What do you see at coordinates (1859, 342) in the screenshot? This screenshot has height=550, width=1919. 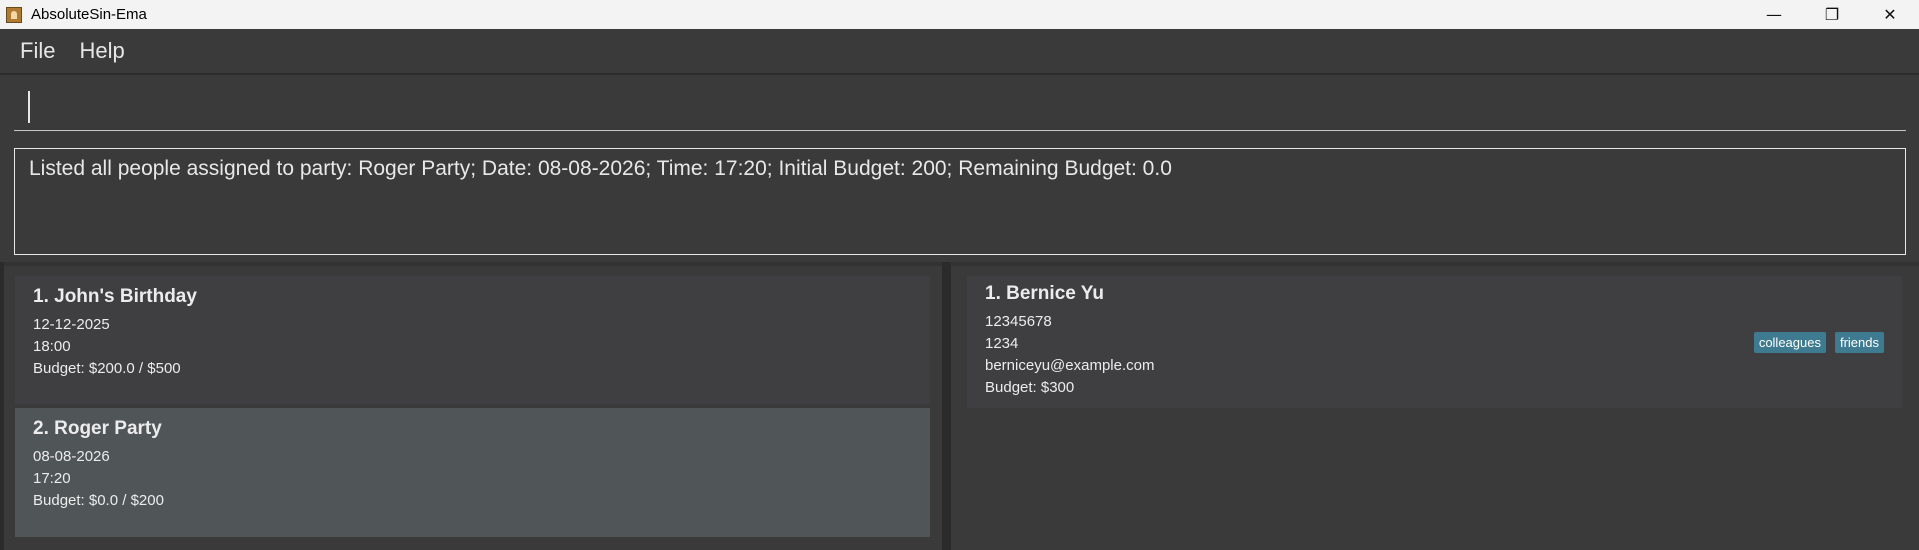 I see `tag-friends: friends` at bounding box center [1859, 342].